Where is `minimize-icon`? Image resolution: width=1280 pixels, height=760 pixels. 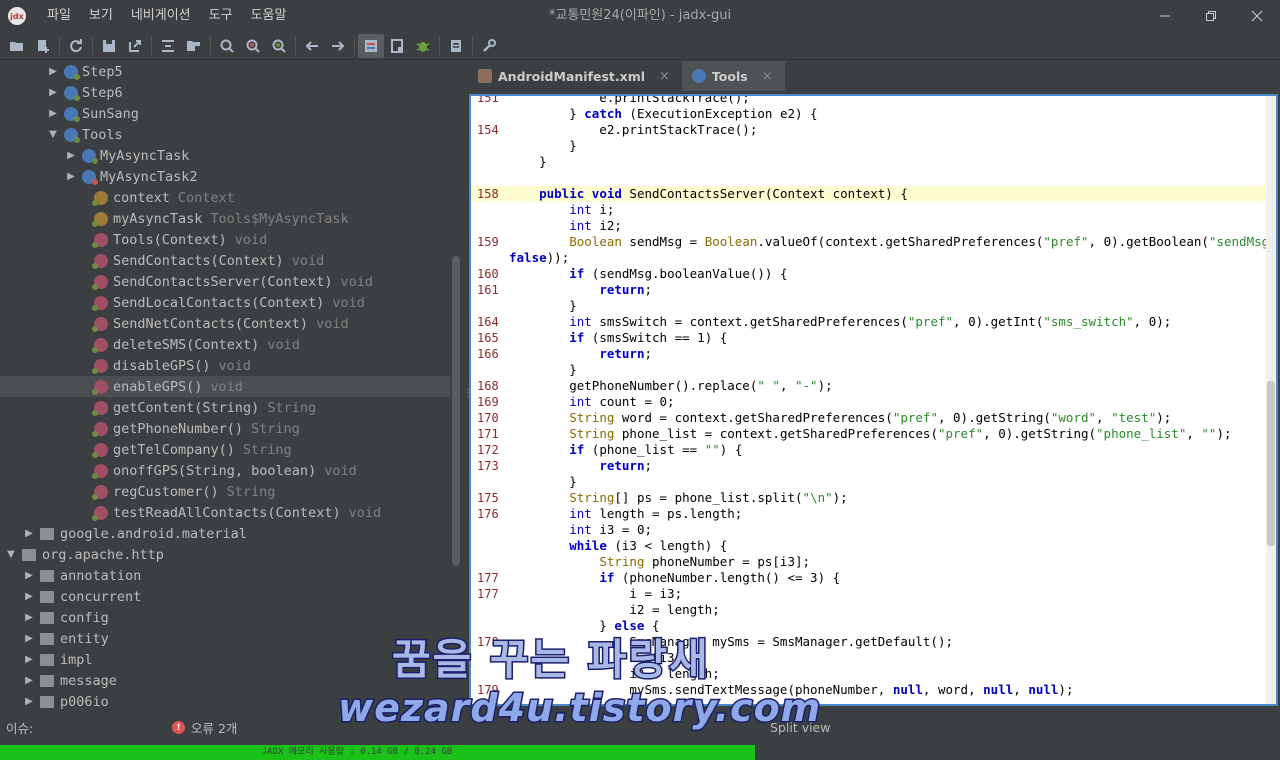
minimize-icon is located at coordinates (1165, 16).